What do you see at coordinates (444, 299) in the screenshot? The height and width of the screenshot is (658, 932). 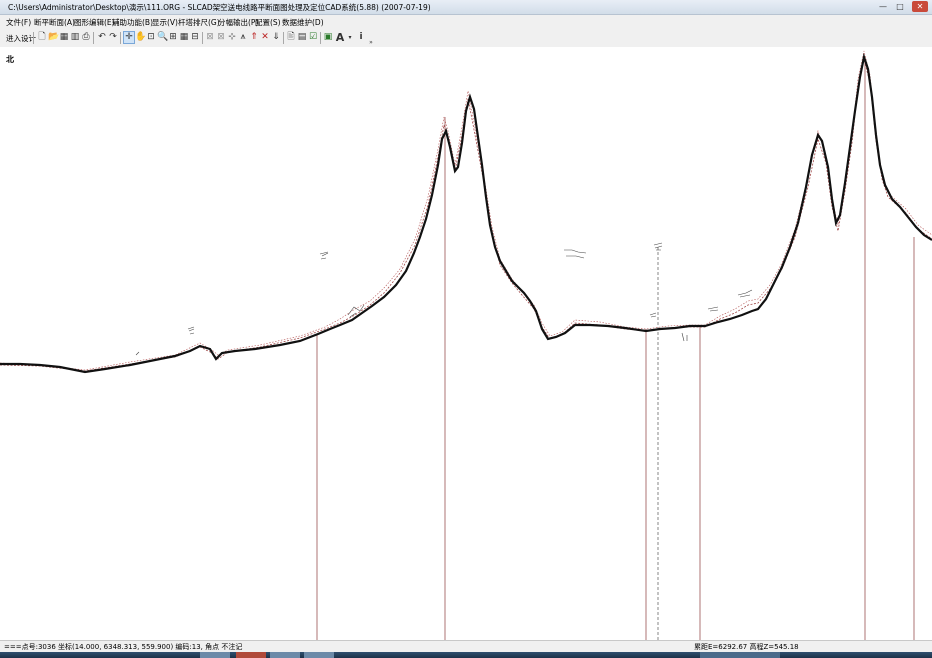 I see `annotation-marker` at bounding box center [444, 299].